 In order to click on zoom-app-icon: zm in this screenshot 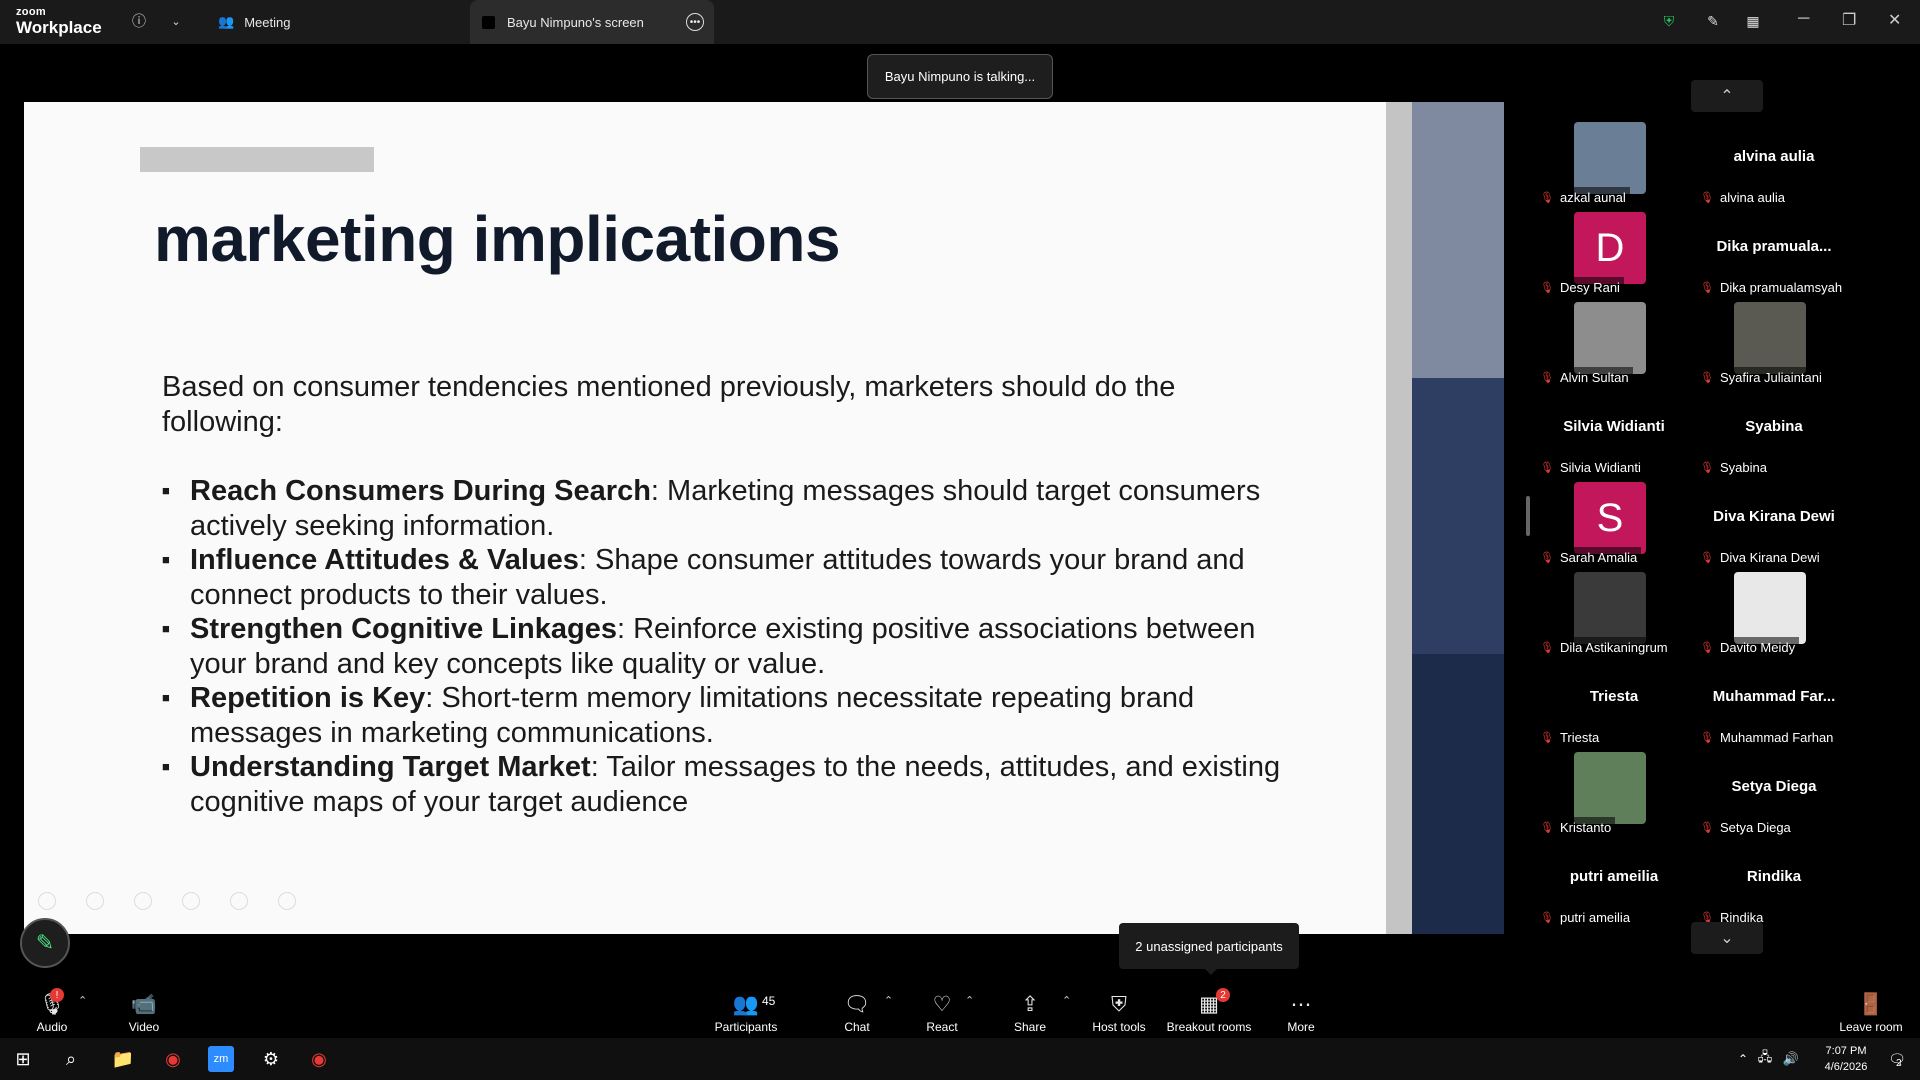, I will do `click(221, 1059)`.